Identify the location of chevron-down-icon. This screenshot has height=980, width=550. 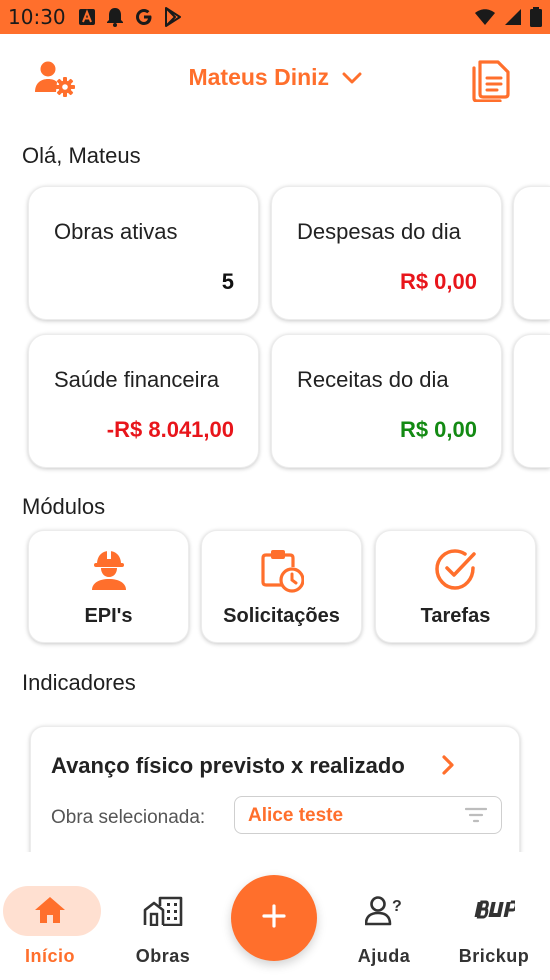
(348, 80).